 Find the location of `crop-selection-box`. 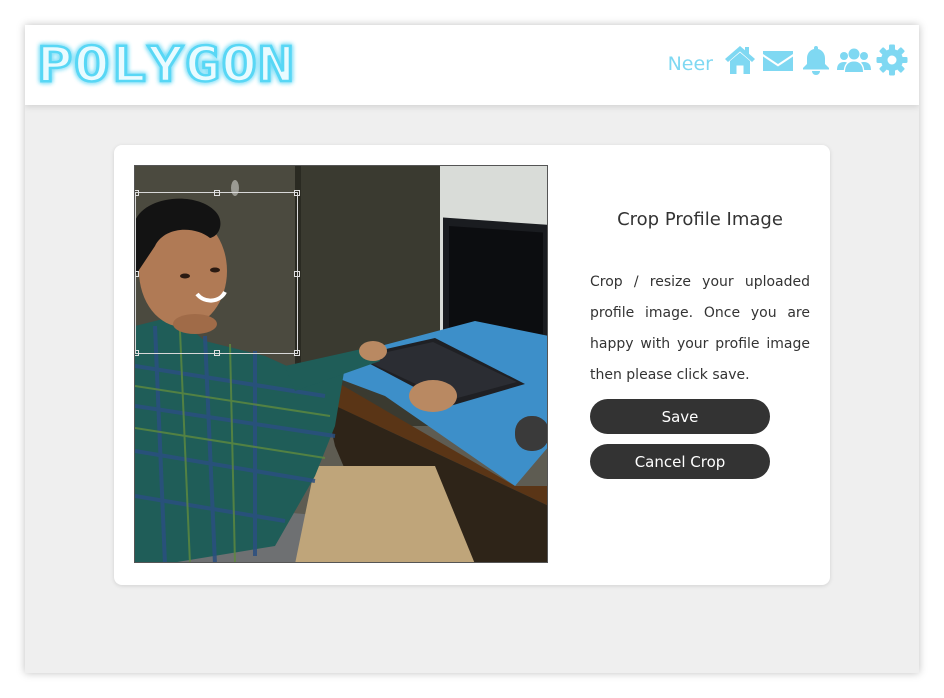

crop-selection-box is located at coordinates (217, 273).